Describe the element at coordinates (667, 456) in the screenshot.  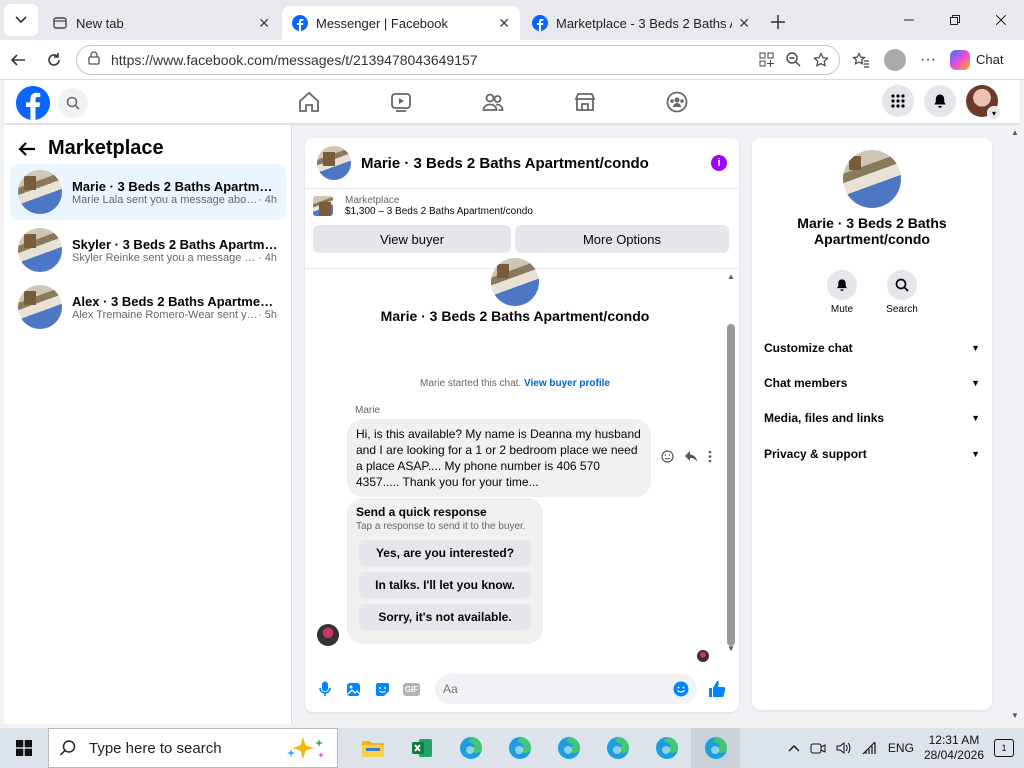
I see `react-emoji-icon` at that location.